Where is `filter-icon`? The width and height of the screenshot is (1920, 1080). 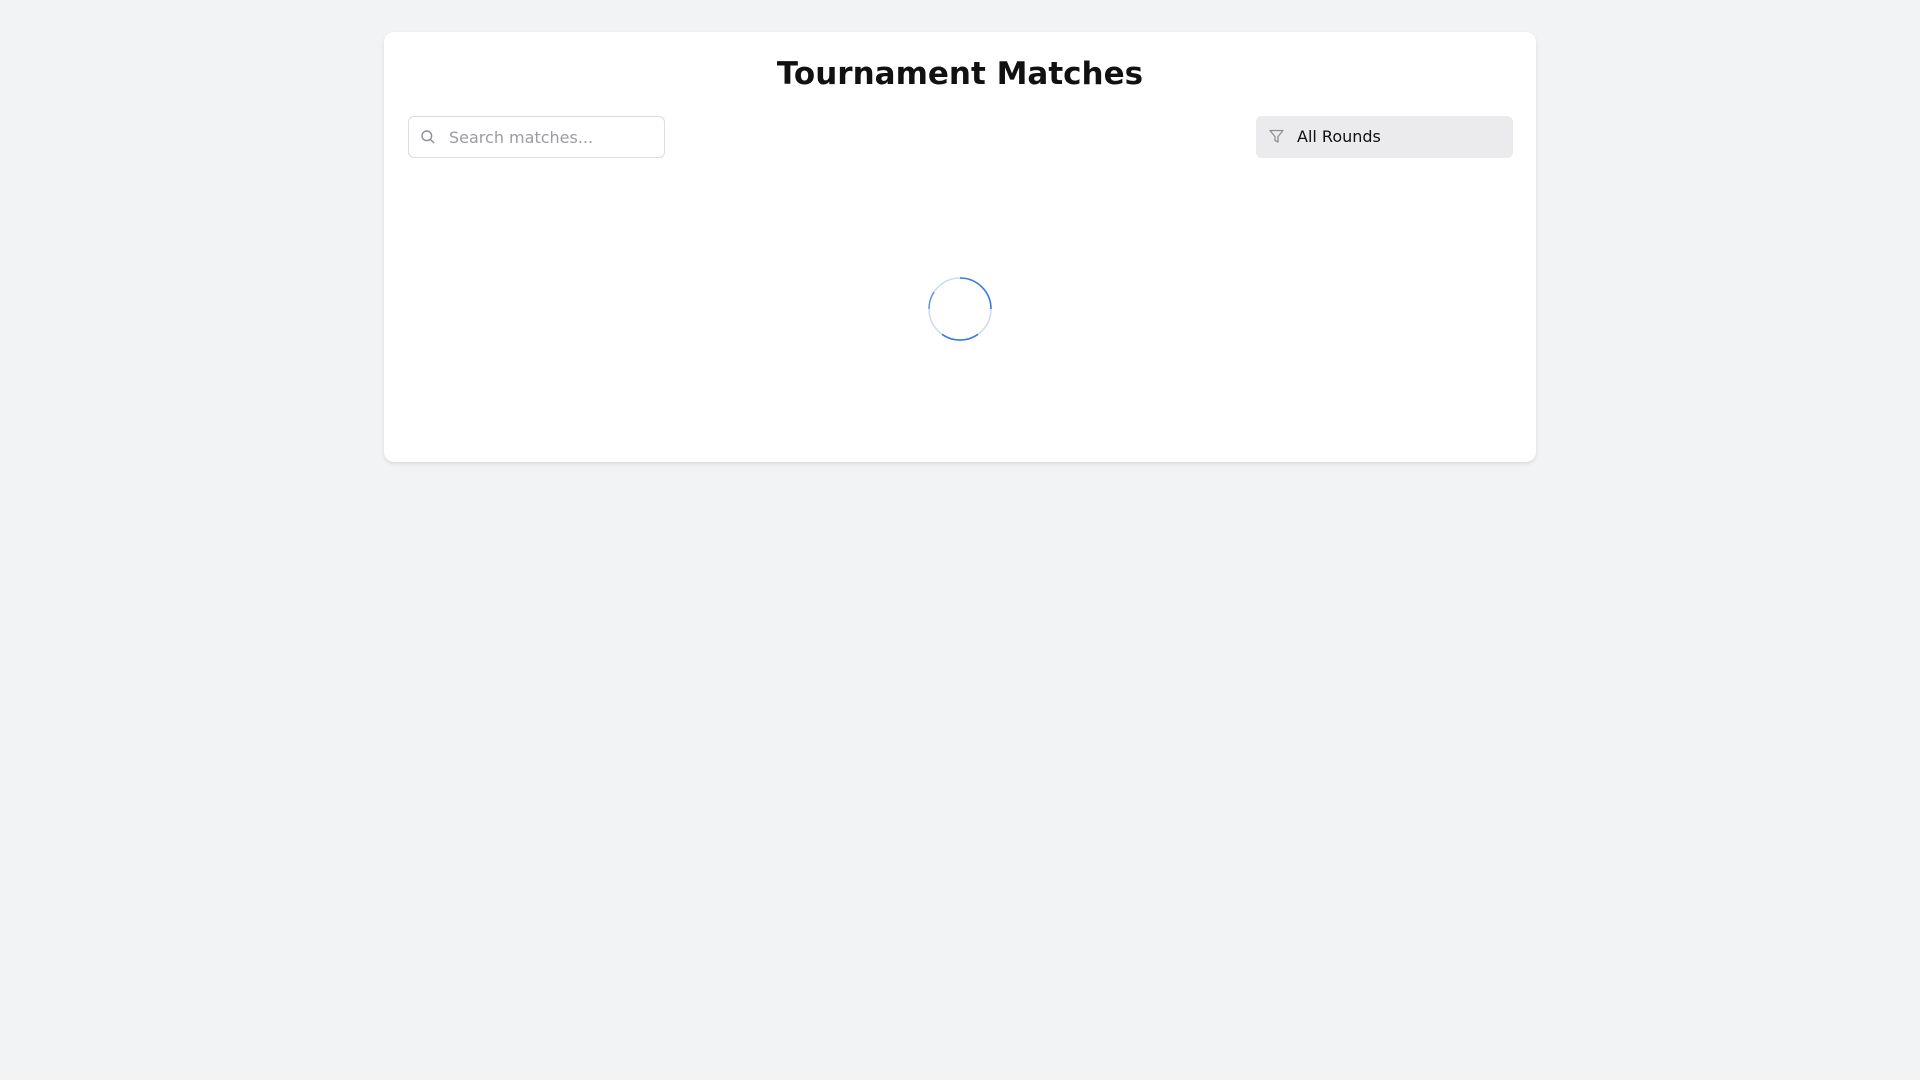
filter-icon is located at coordinates (1276, 136).